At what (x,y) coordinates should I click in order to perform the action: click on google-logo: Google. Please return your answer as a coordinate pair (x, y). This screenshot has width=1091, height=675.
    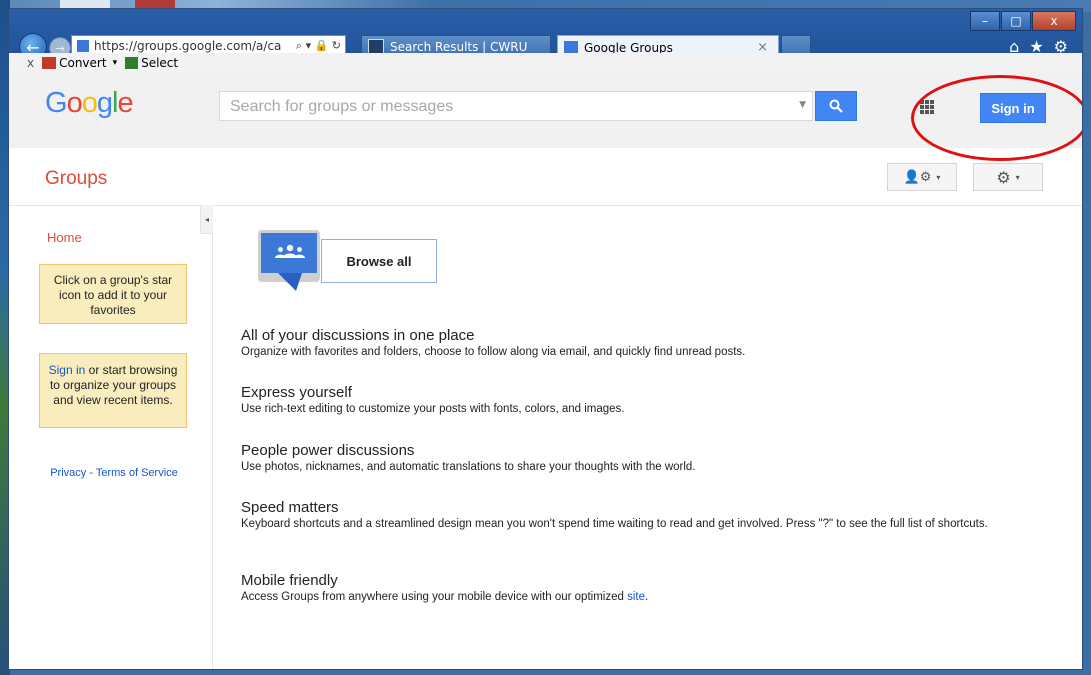
    Looking at the image, I should click on (89, 103).